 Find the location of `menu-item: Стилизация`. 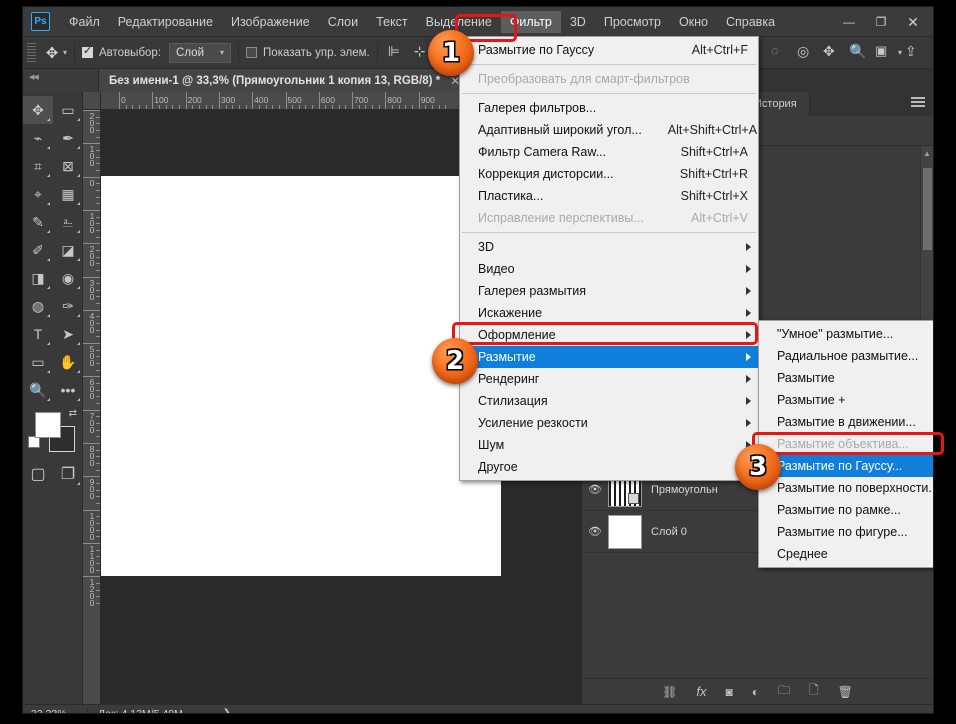

menu-item: Стилизация is located at coordinates (609, 401).